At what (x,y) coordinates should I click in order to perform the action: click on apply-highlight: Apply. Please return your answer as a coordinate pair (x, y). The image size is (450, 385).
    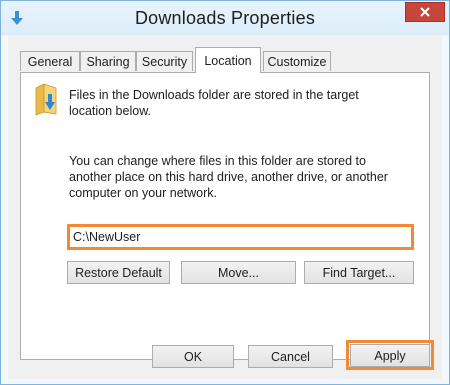
    Looking at the image, I should click on (390, 355).